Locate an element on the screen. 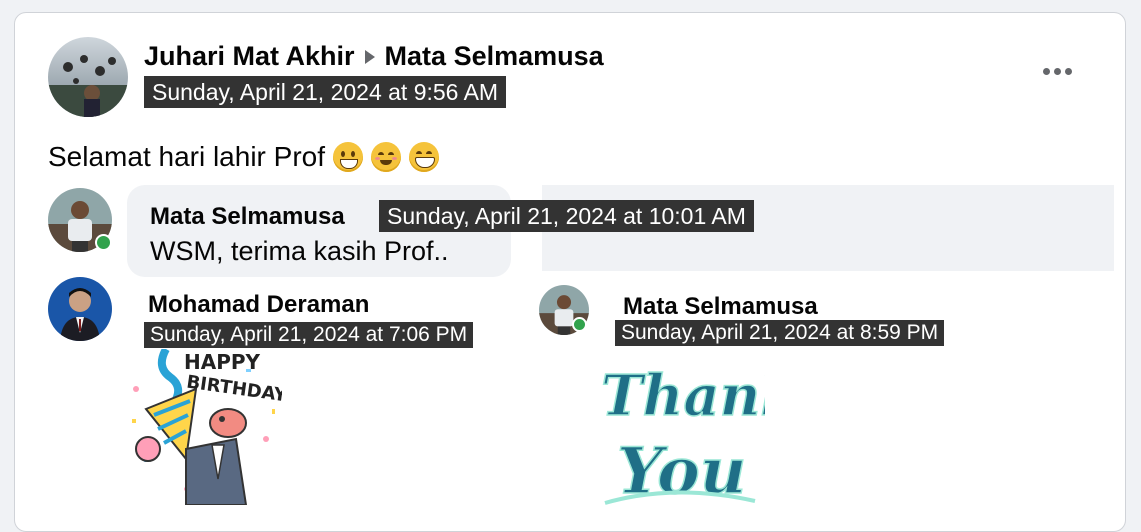 The height and width of the screenshot is (532, 1141). comment-timestamp: Sunday, April 21, 2024 at 7:06 PM is located at coordinates (309, 335).